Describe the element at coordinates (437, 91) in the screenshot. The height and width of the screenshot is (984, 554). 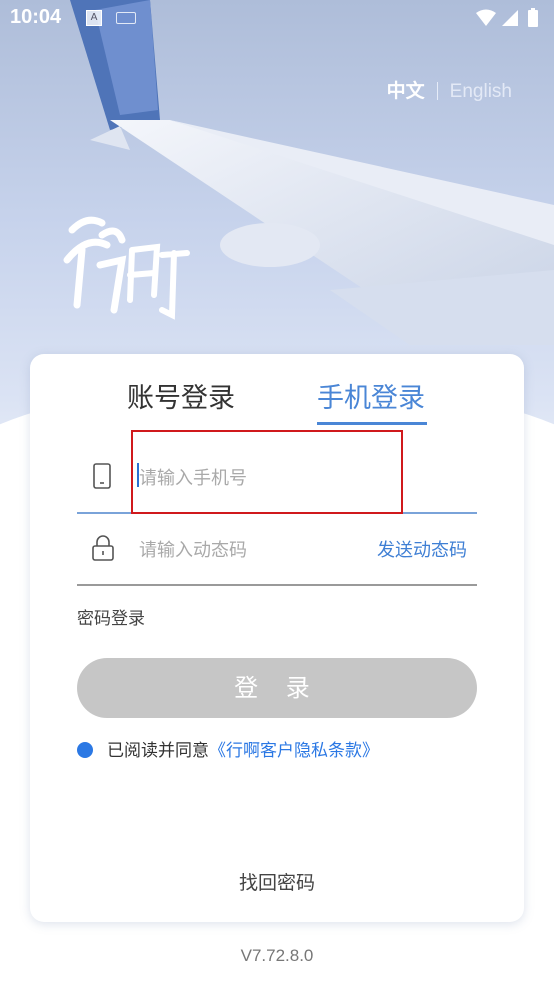
I see `language-divider` at that location.